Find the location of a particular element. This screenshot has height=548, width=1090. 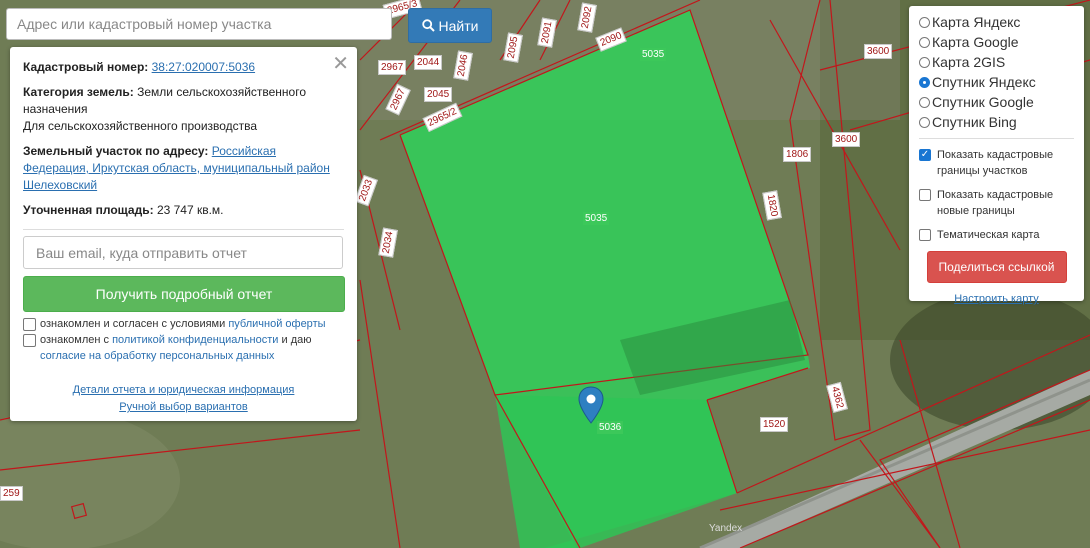

layer-2gis-map: Карта 2GIS is located at coordinates (996, 62).